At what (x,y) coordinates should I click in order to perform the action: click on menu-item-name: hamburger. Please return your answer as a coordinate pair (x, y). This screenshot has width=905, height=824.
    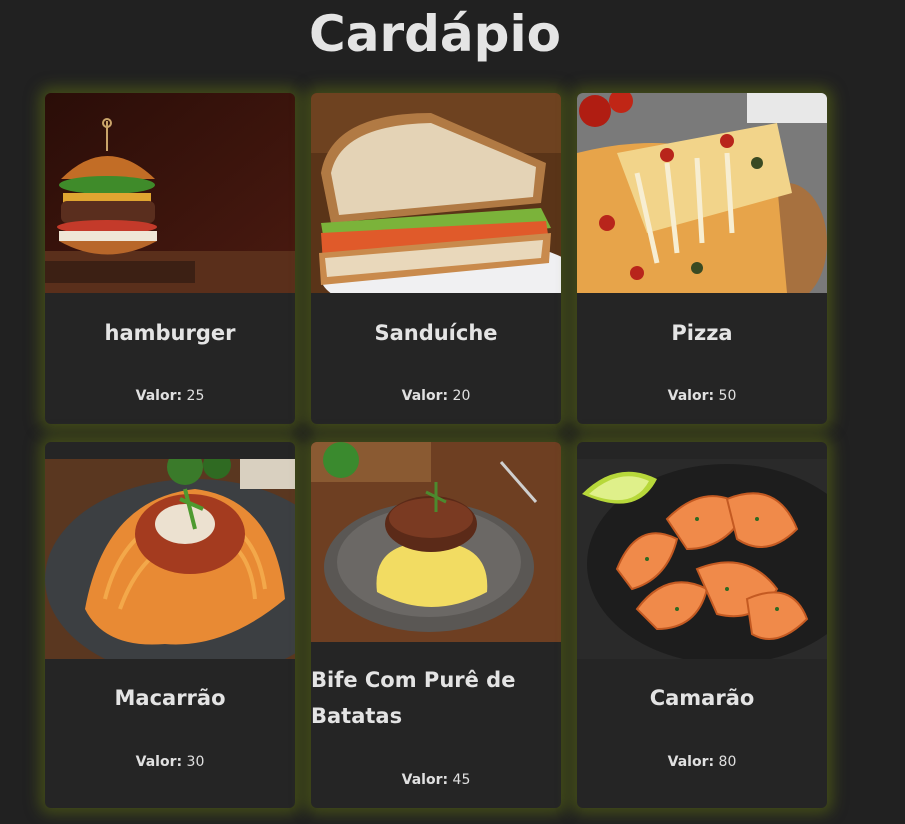
    Looking at the image, I should click on (170, 333).